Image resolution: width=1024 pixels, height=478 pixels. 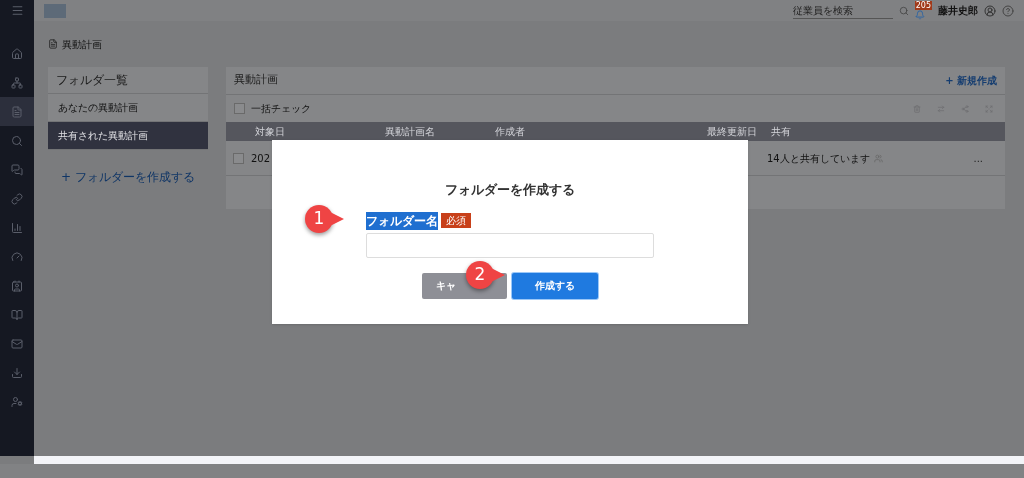 I want to click on new-plan-link: + 新規作成, so click(x=971, y=80).